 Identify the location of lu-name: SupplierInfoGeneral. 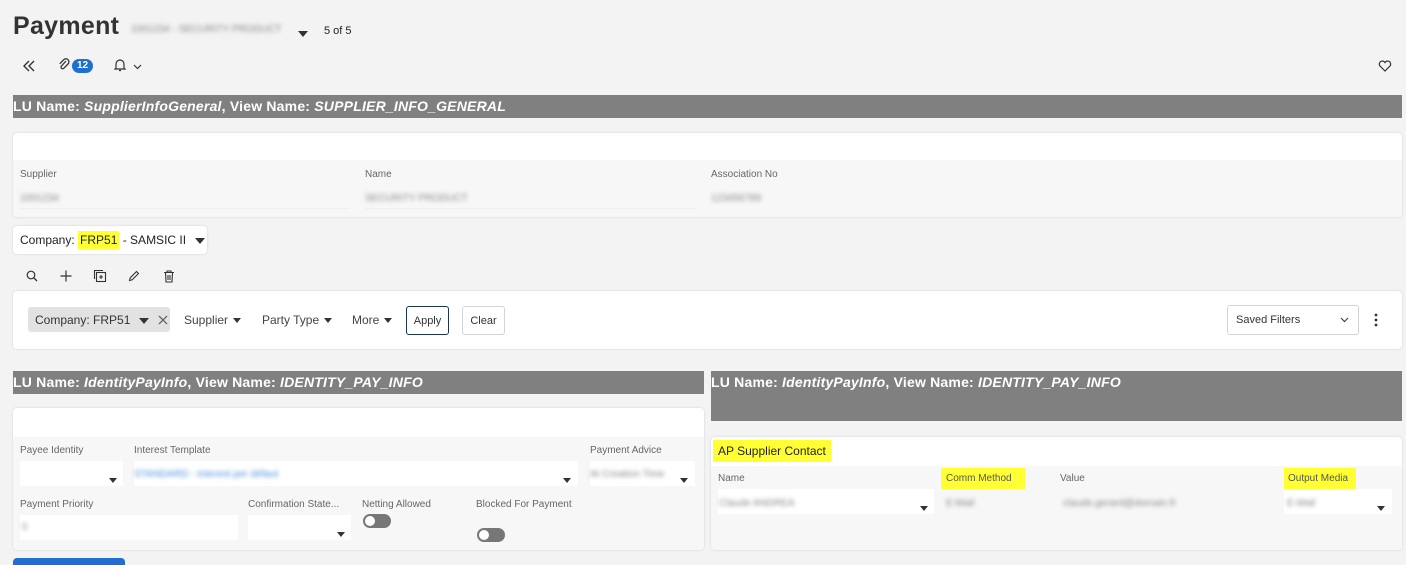
(153, 106).